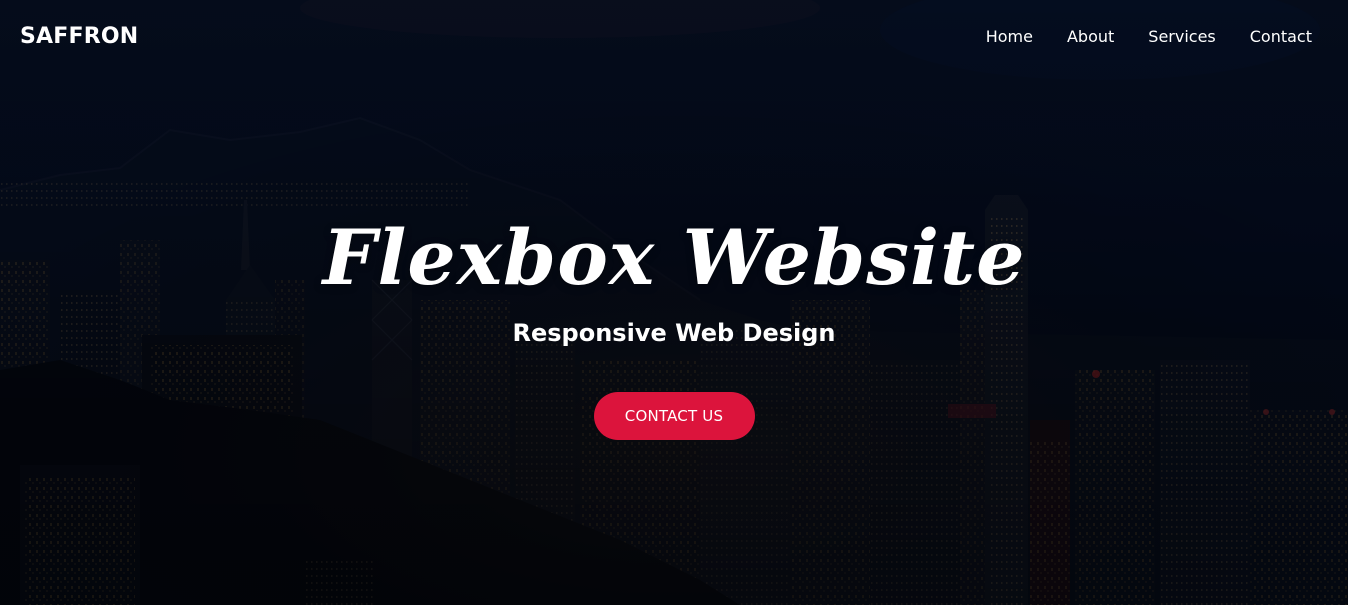 The height and width of the screenshot is (605, 1348). I want to click on nav-item-services: Services, so click(1181, 37).